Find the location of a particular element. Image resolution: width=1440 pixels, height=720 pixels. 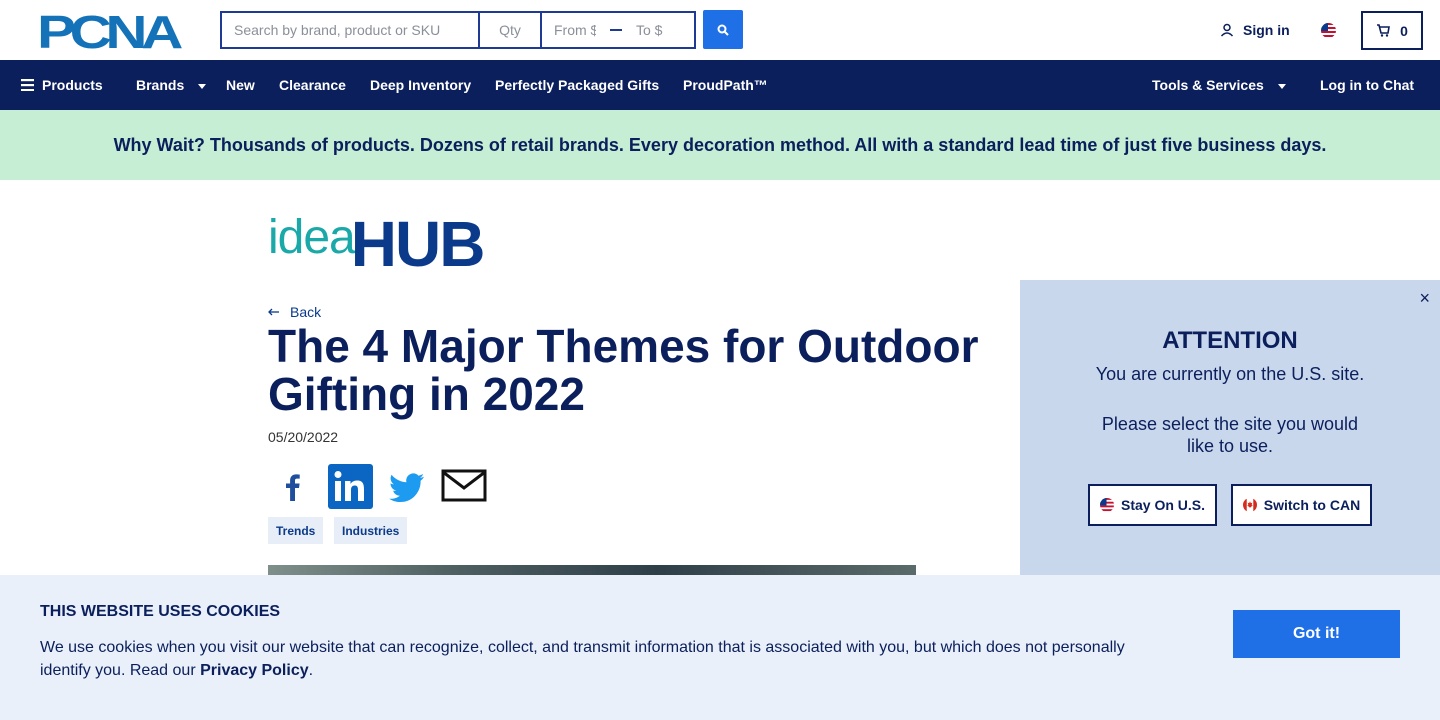

ideahub-idea-text: idea is located at coordinates (312, 237).